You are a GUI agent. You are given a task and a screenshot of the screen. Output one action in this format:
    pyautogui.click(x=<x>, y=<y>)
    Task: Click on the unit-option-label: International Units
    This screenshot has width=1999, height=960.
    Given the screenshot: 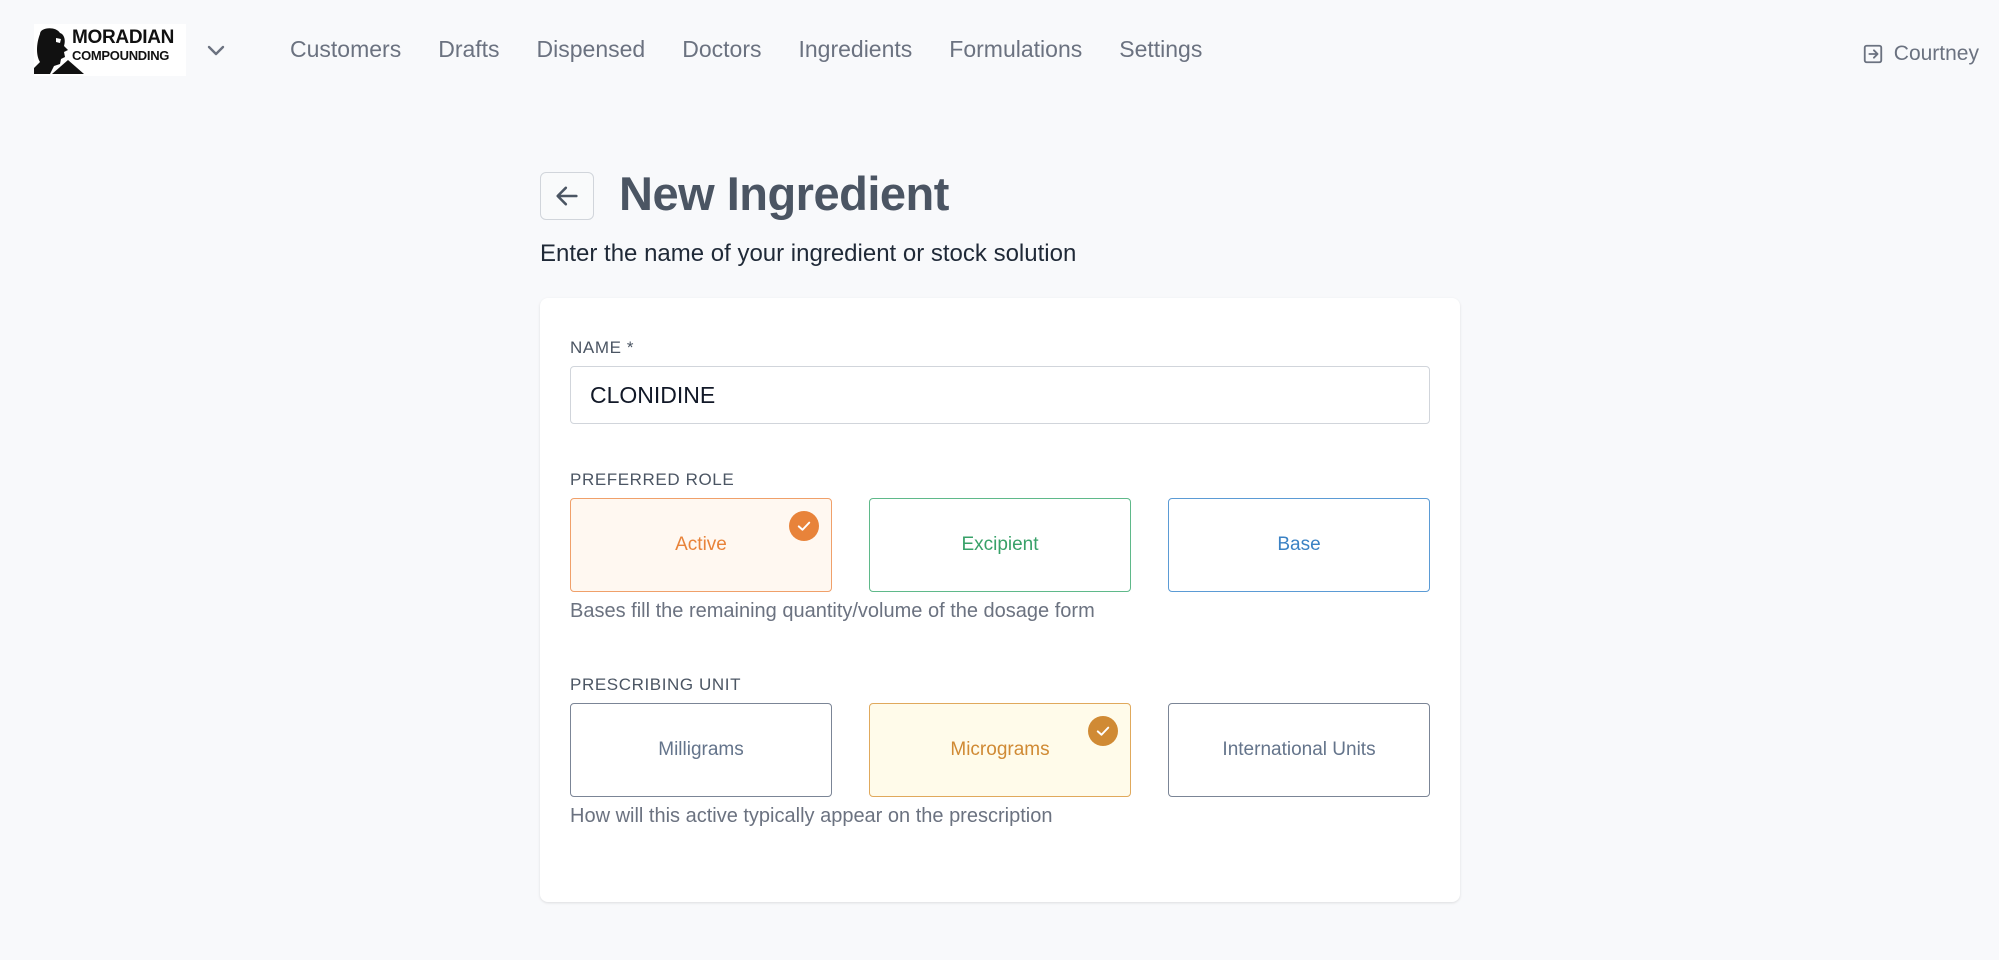 What is the action you would take?
    pyautogui.click(x=1299, y=749)
    